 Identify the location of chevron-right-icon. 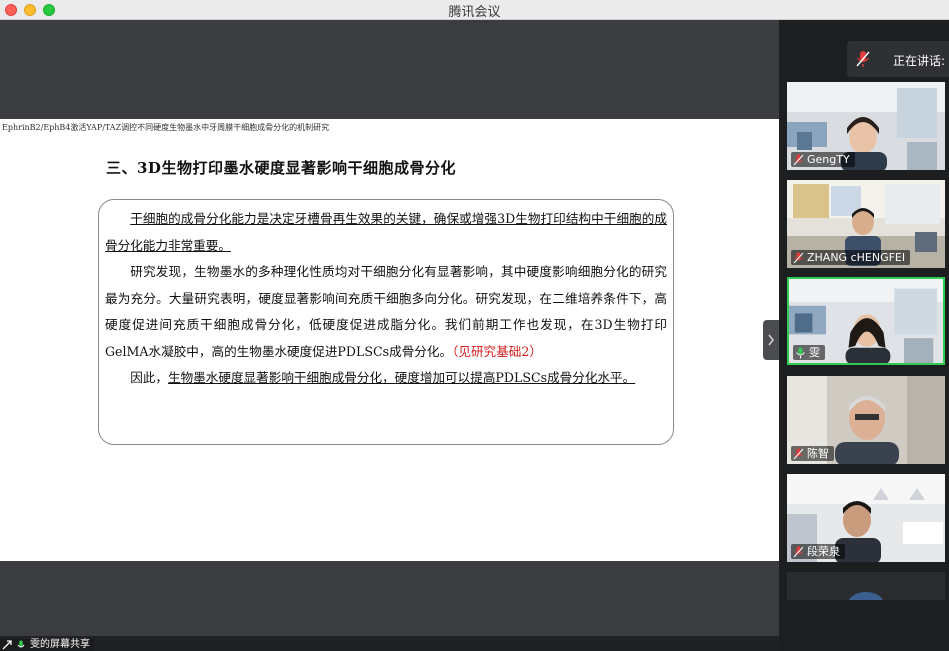
(771, 340).